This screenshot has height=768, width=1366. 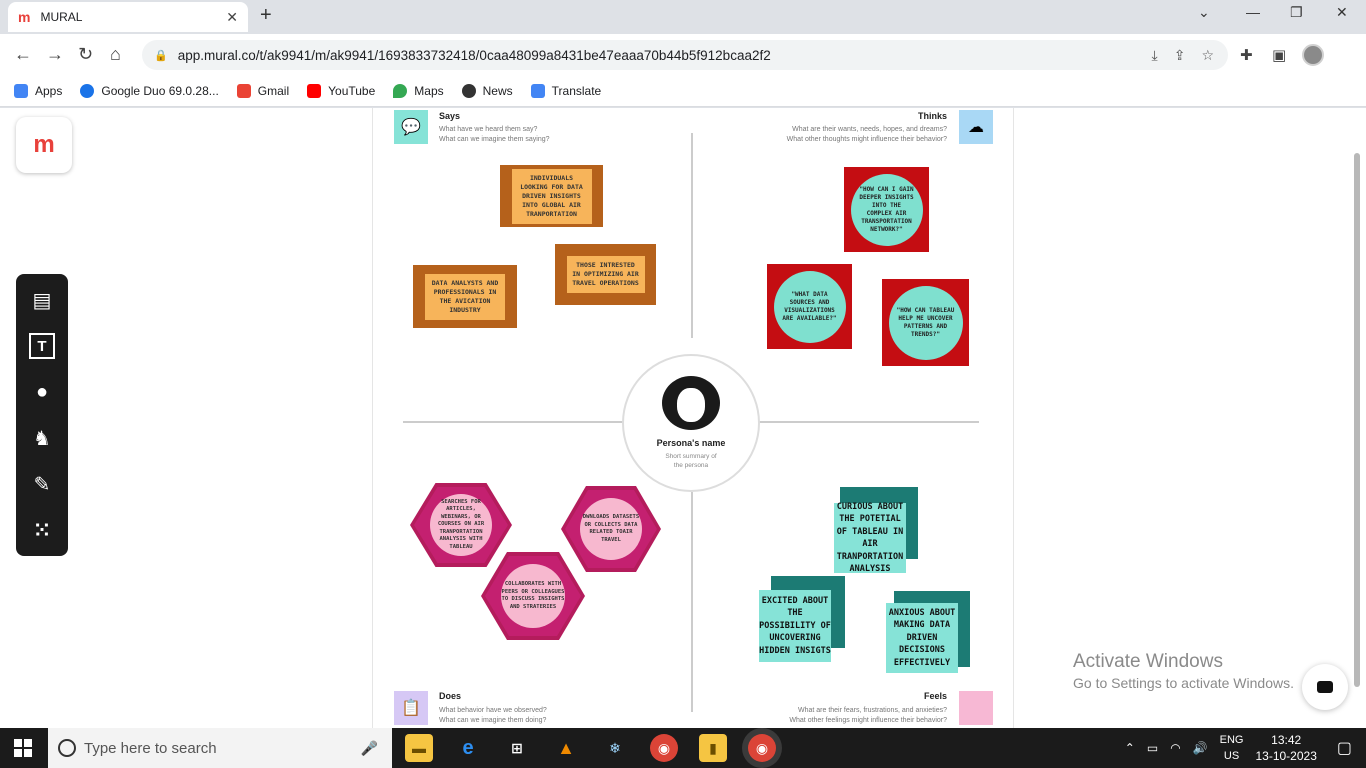 What do you see at coordinates (487, 91) in the screenshot?
I see `bookmark-news: News` at bounding box center [487, 91].